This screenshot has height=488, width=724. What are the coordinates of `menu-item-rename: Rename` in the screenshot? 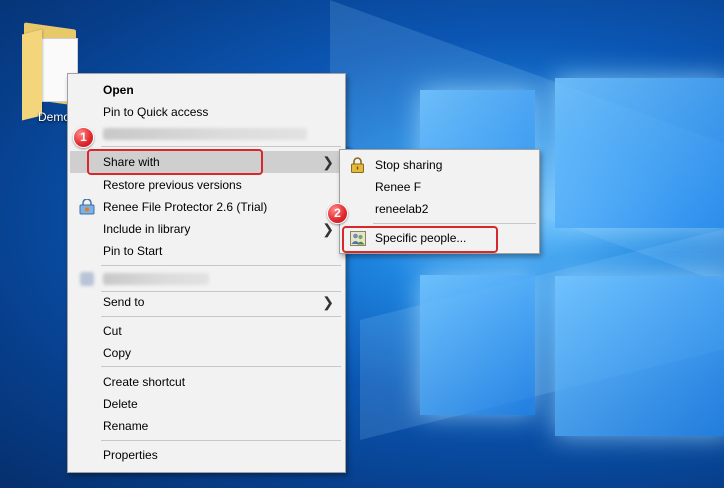 It's located at (206, 426).